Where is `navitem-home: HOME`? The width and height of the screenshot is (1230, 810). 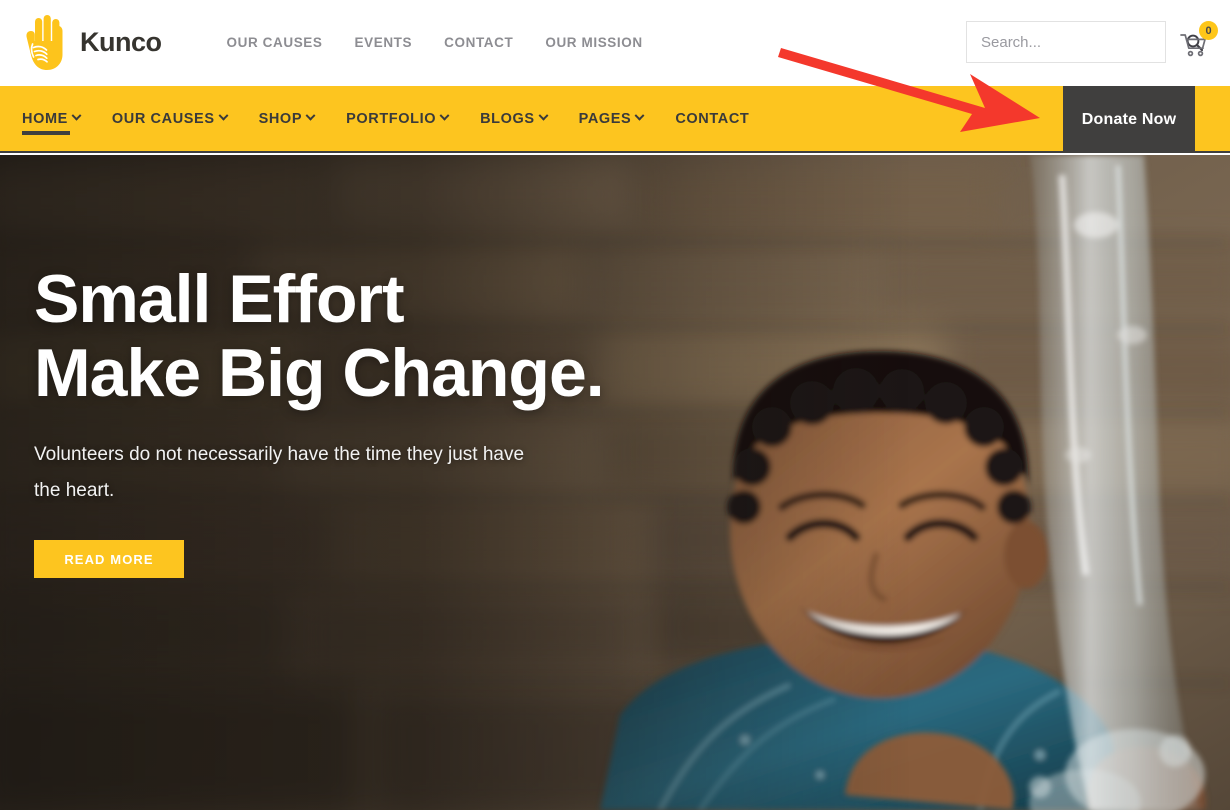 navitem-home: HOME is located at coordinates (59, 118).